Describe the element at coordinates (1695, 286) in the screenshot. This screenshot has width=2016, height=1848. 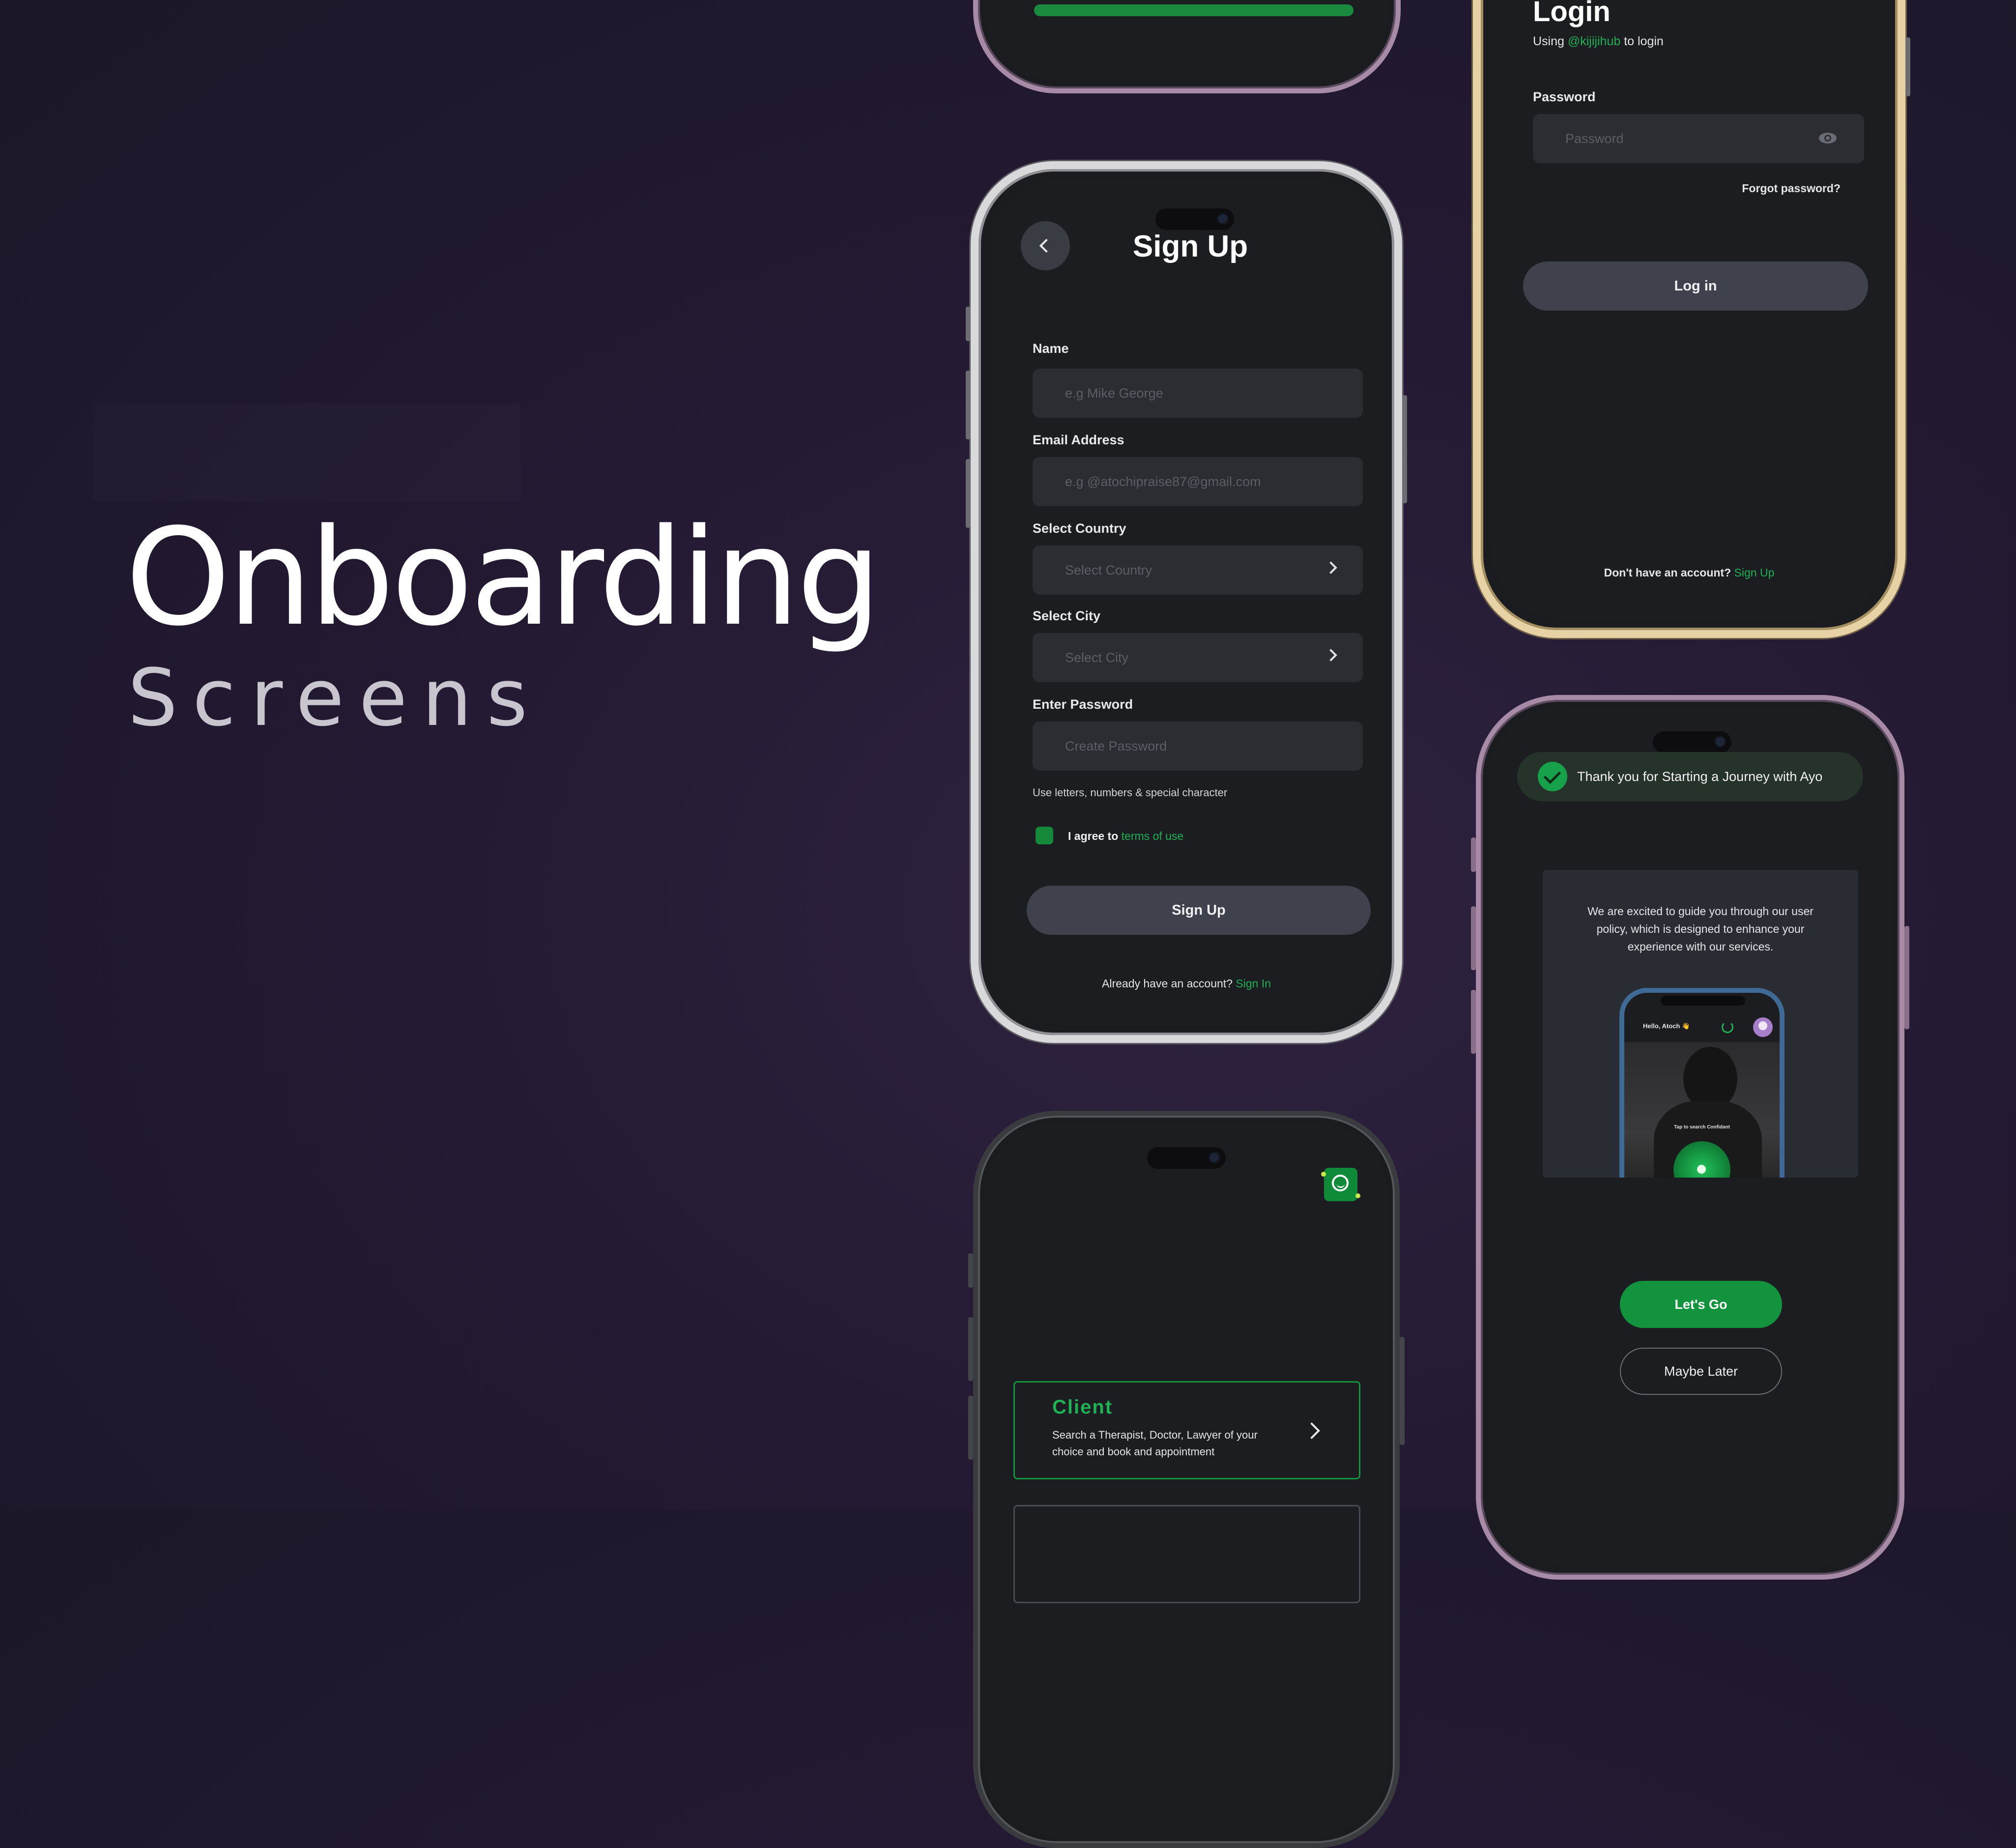
I see `login-button: Log in` at that location.